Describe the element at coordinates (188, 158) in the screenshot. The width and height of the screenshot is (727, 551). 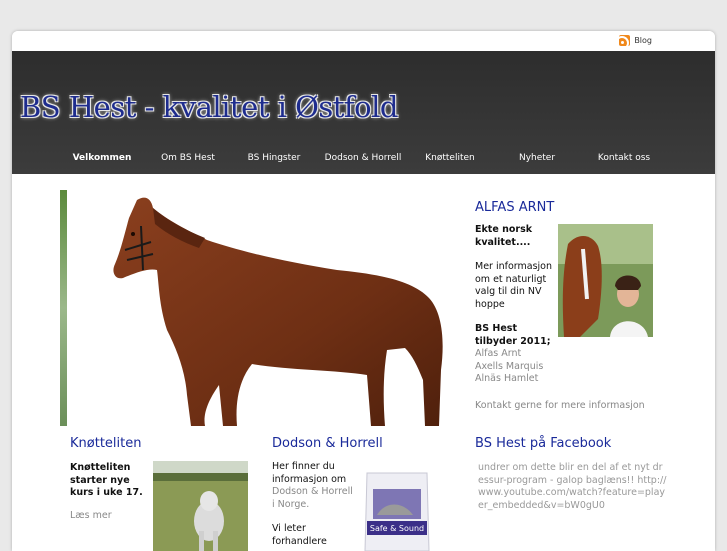
I see `nav-item-om-bs-hest: Om BS Hest` at that location.